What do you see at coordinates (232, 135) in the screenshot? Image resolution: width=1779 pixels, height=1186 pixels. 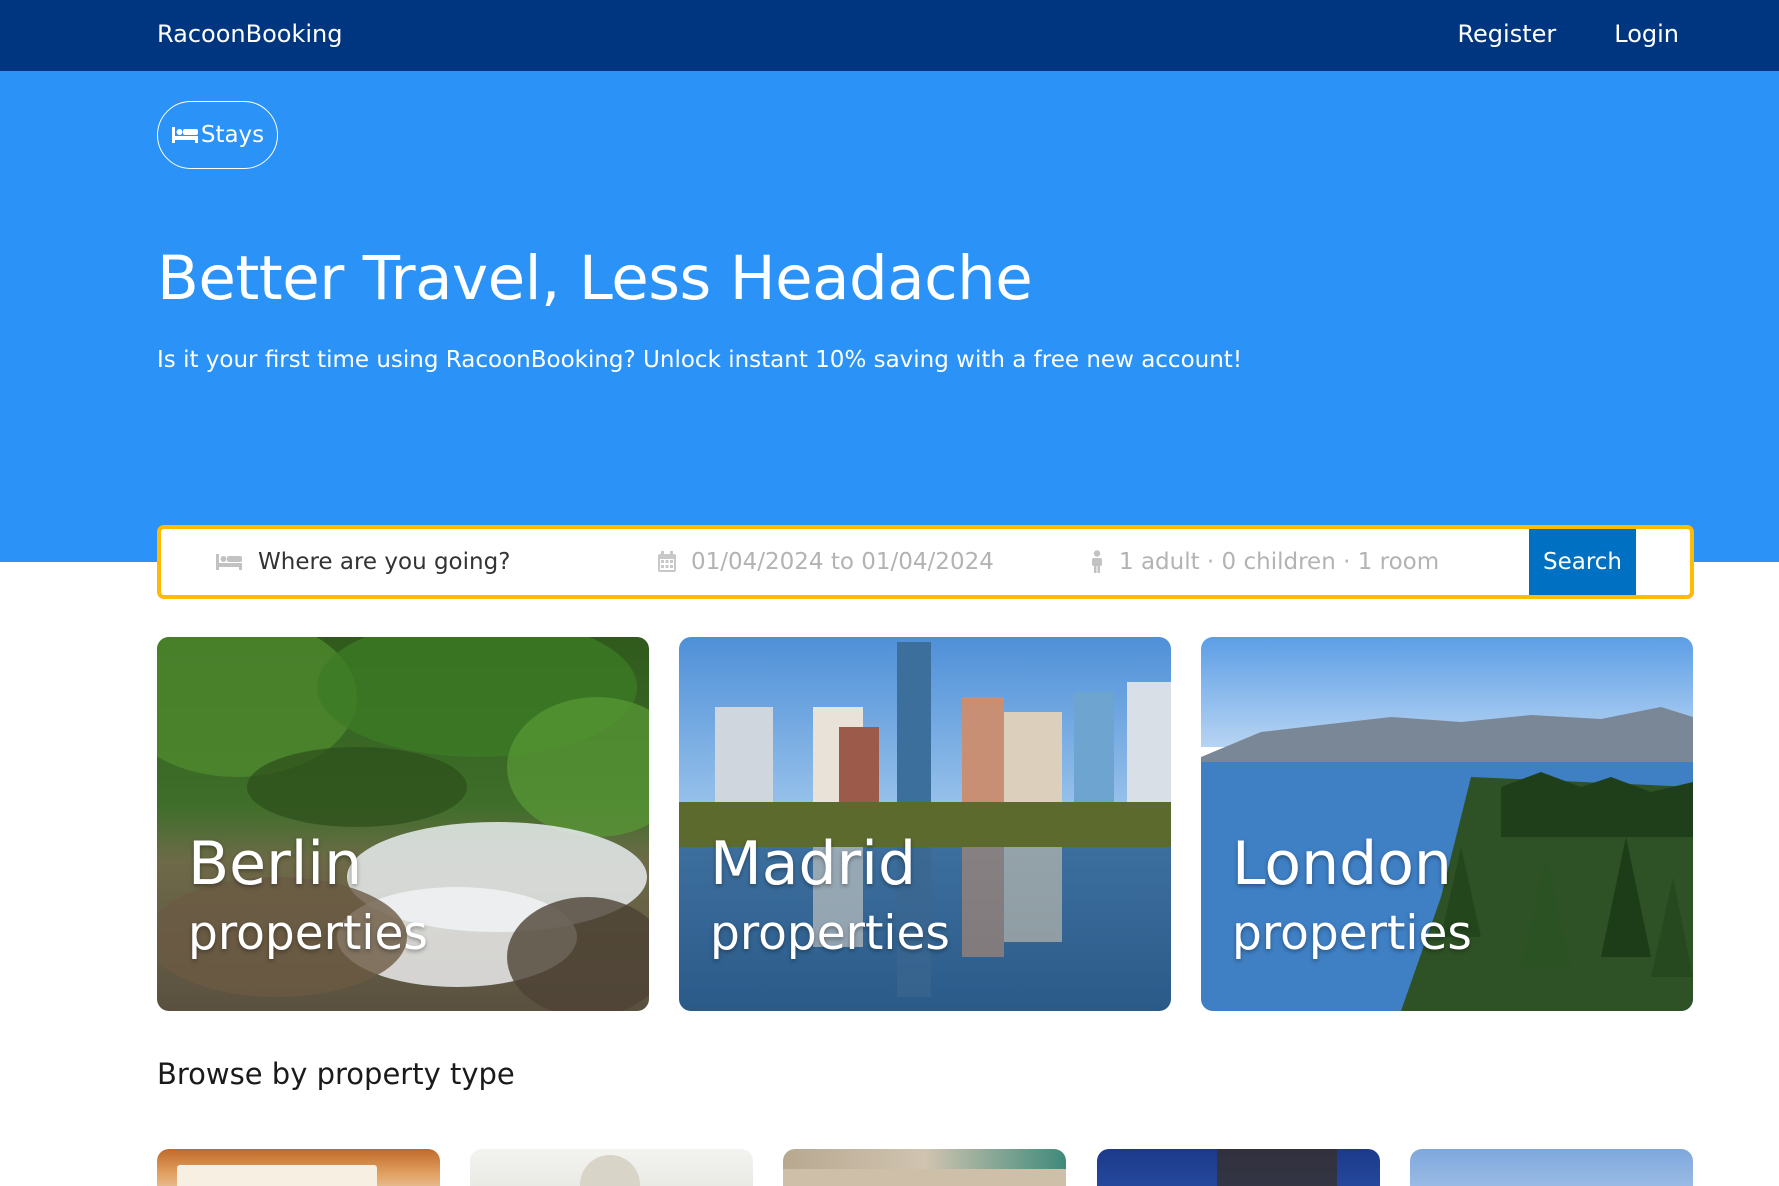 I see `stays-label: Stays` at bounding box center [232, 135].